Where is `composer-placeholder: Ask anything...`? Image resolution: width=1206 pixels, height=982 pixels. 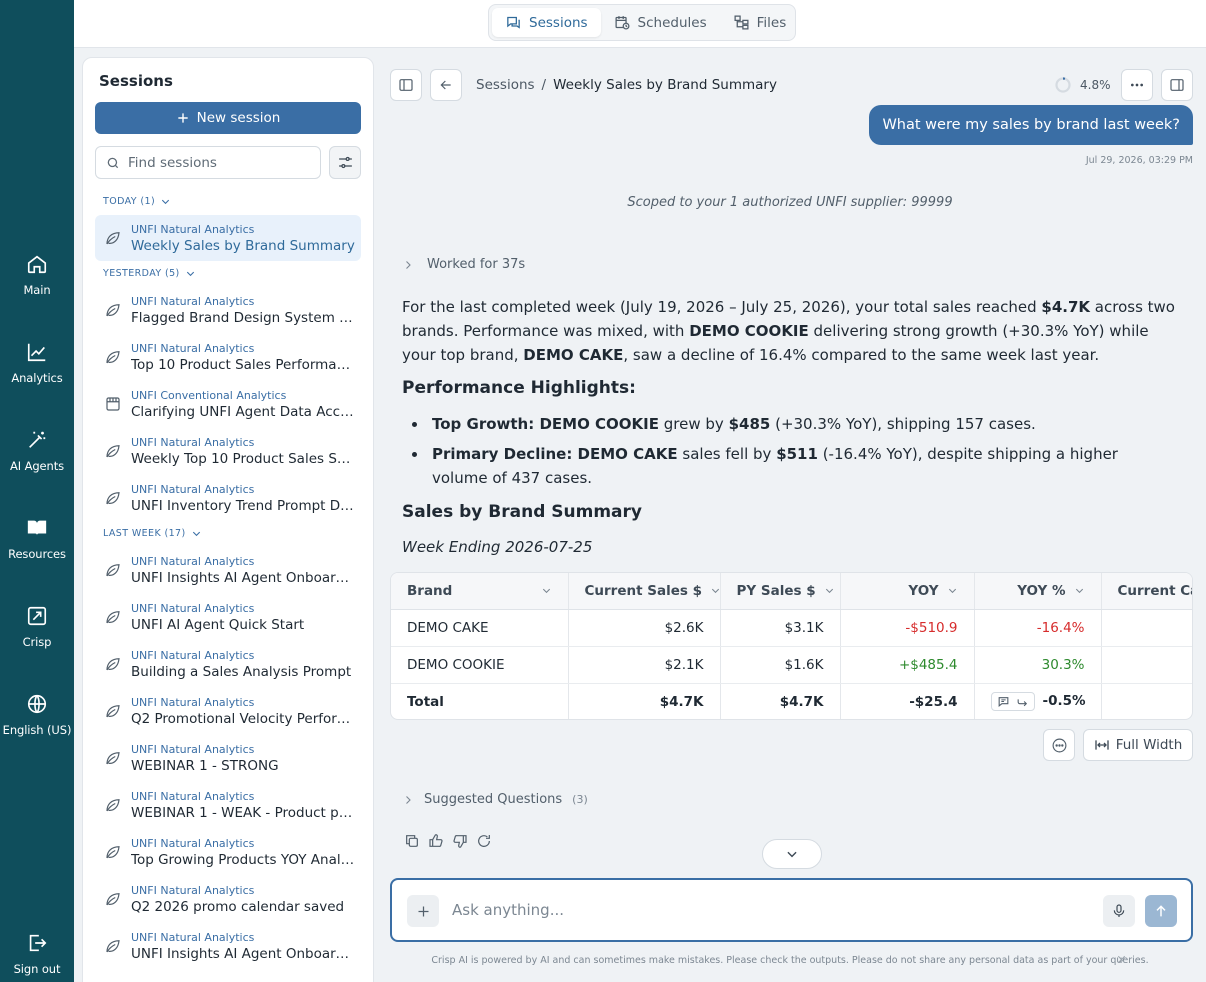
composer-placeholder: Ask anything... is located at coordinates (508, 910).